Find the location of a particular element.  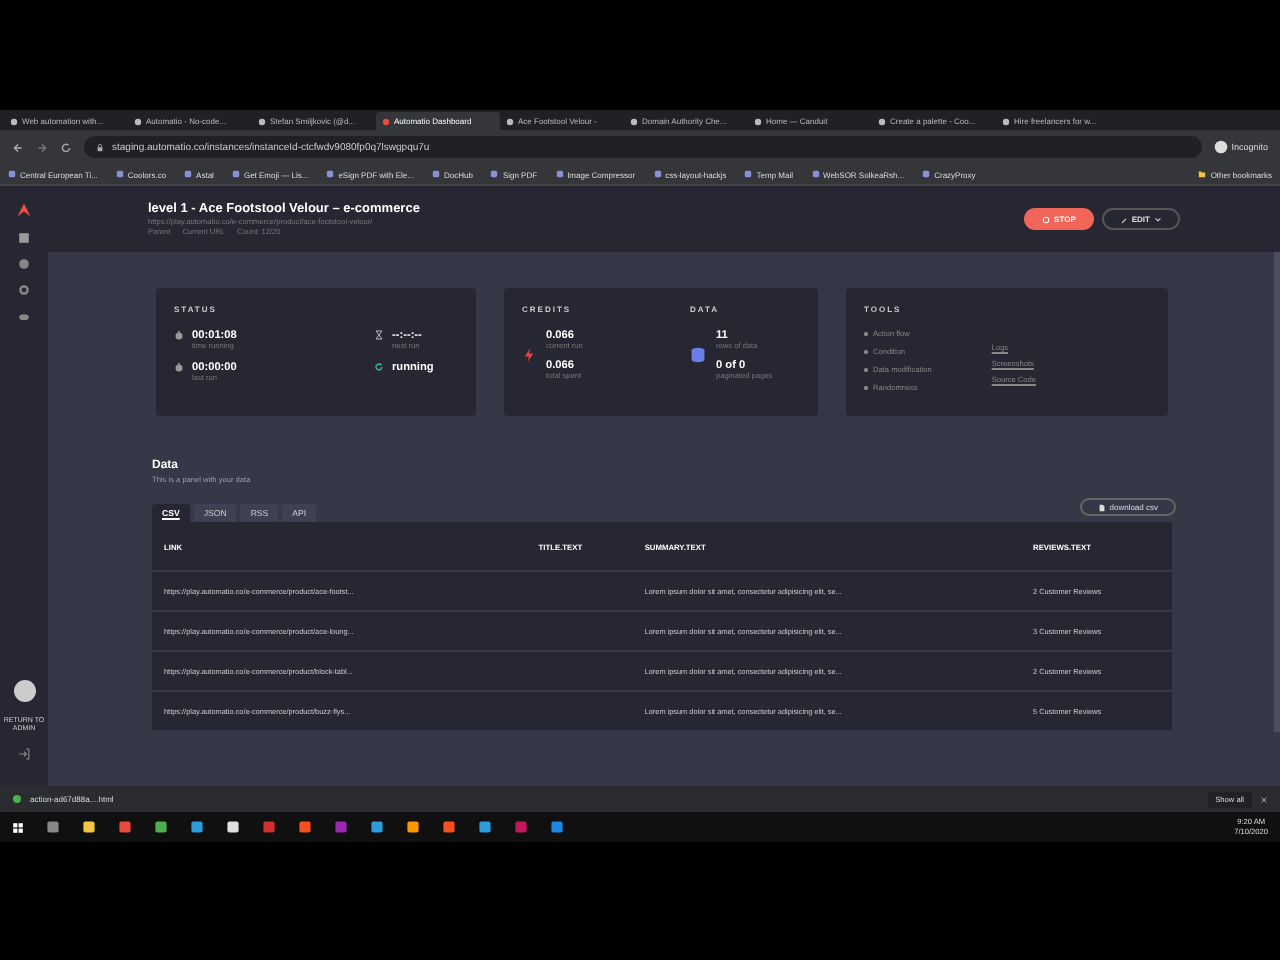

windows-icon is located at coordinates (18, 827).